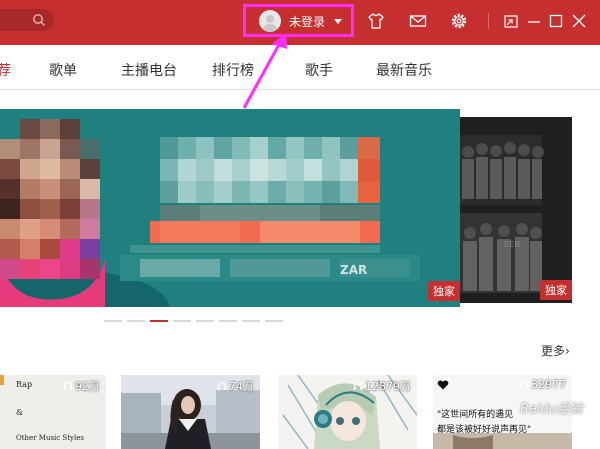 The height and width of the screenshot is (449, 600). Describe the element at coordinates (353, 270) in the screenshot. I see `svg-text: ZAR` at that location.